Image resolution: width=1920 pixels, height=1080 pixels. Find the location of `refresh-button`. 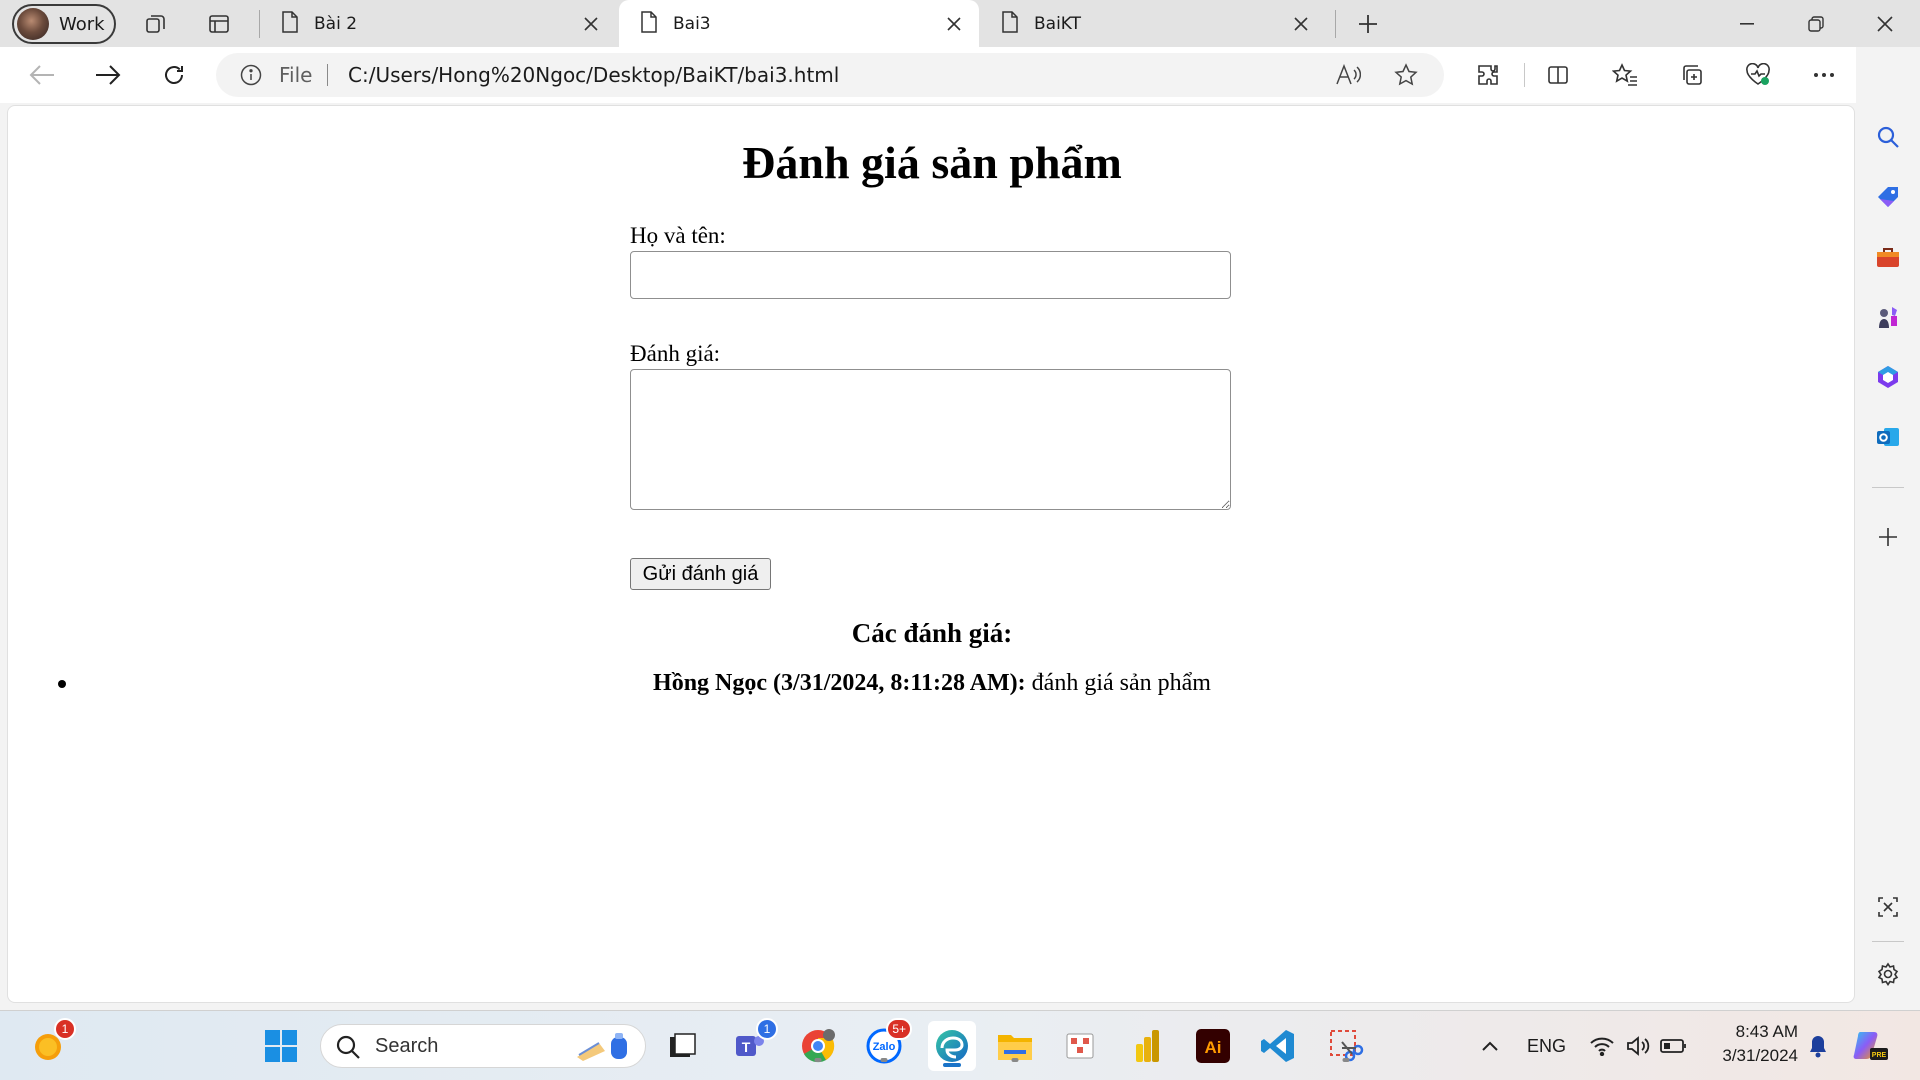

refresh-button is located at coordinates (174, 75).